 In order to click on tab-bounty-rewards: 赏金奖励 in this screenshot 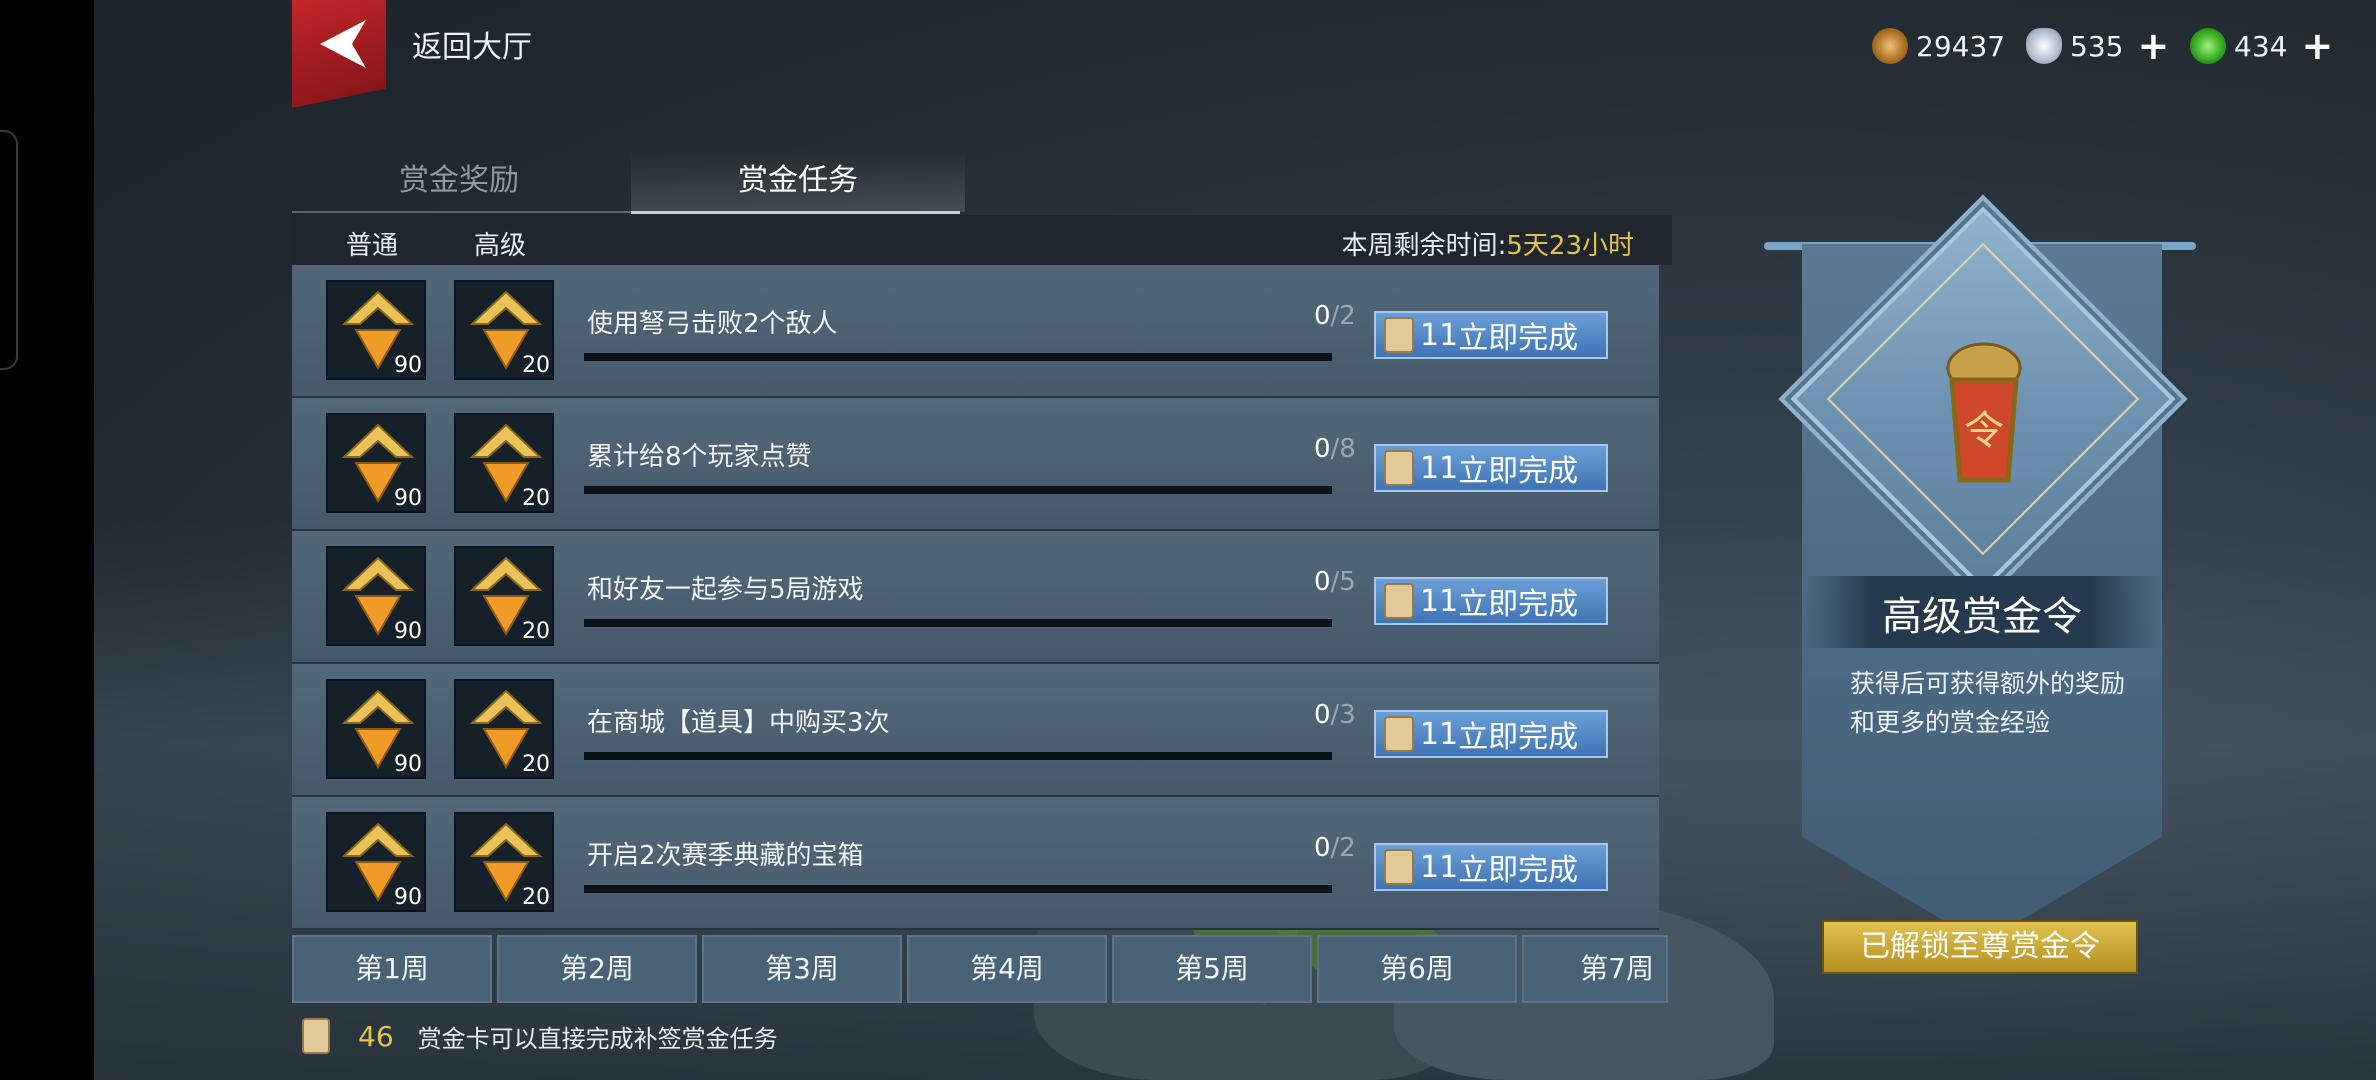, I will do `click(459, 181)`.